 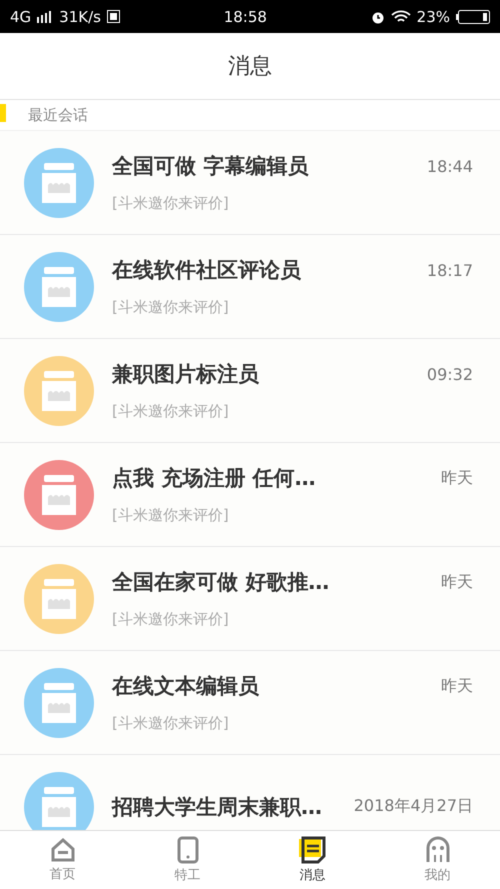 I want to click on conversation-item: 兼职图片标注员 09:32 [斗米邀你来评价], so click(x=250, y=391).